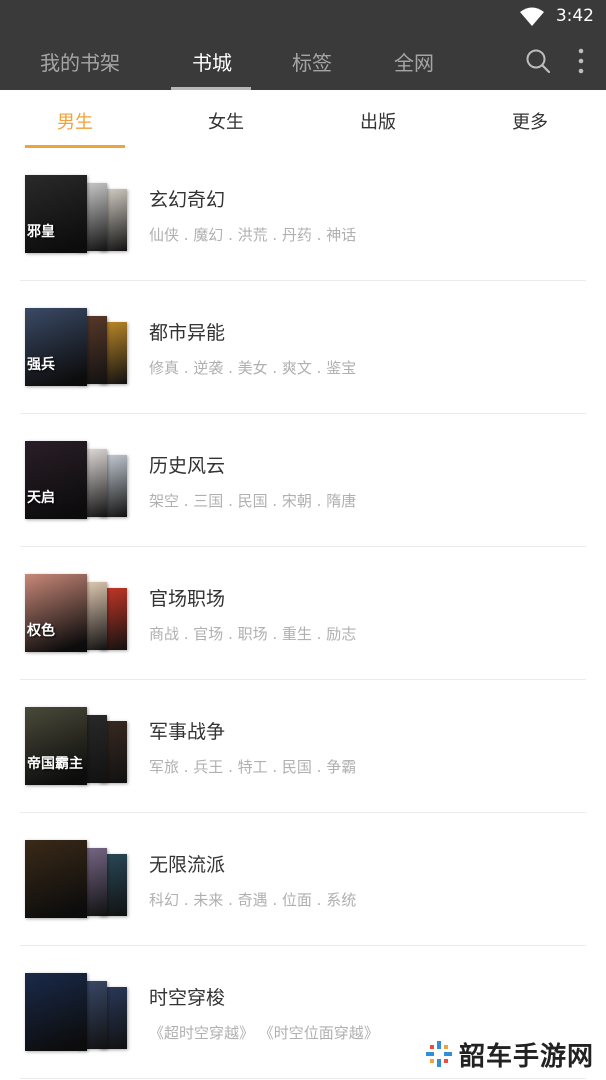 The width and height of the screenshot is (606, 1080). I want to click on cat-tab-male: 男生, so click(75, 121).